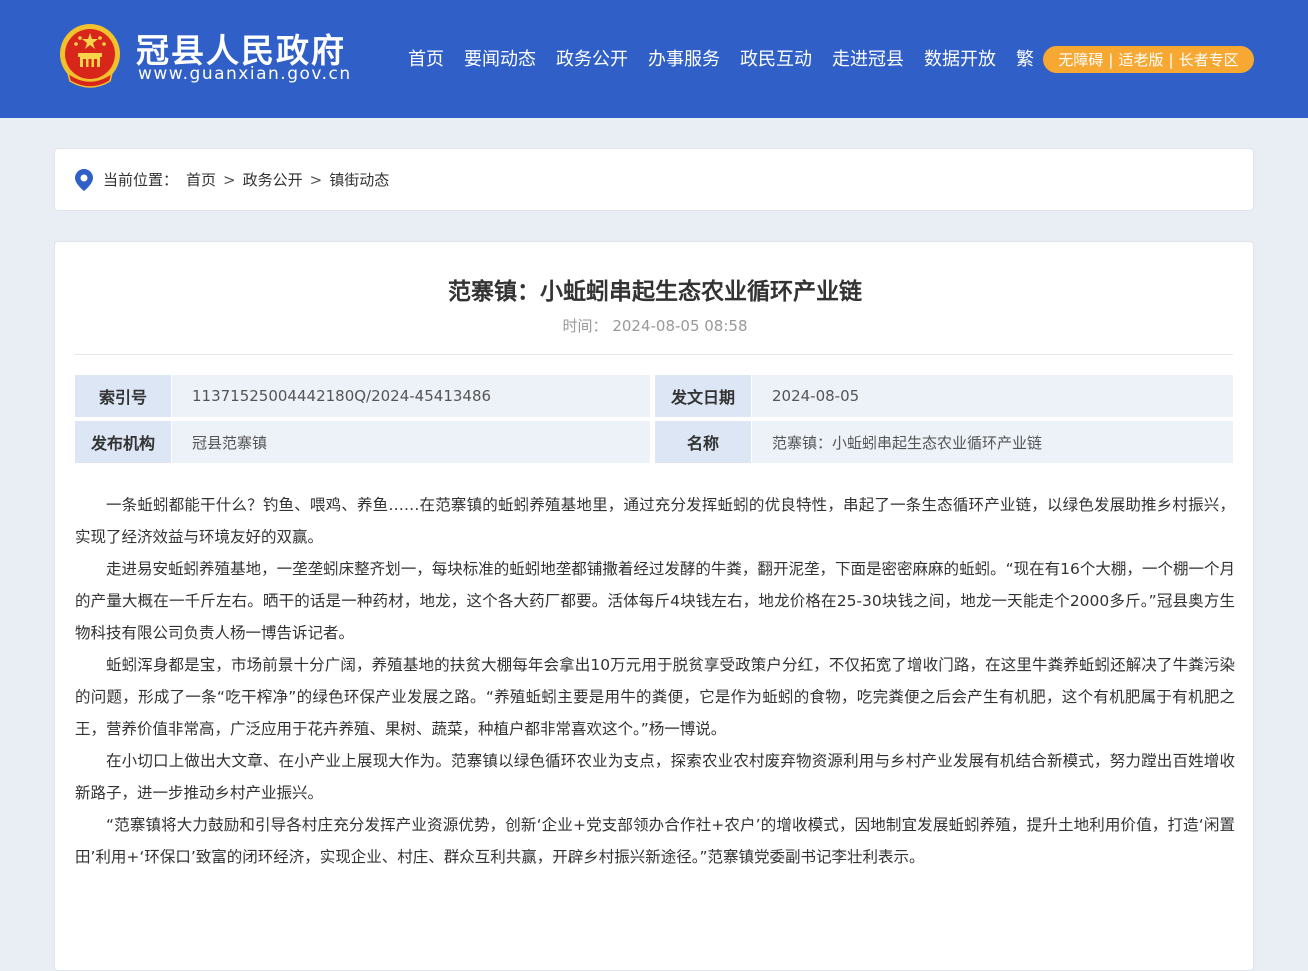  Describe the element at coordinates (960, 60) in the screenshot. I see `nav-item-open-data: 数据开放` at that location.